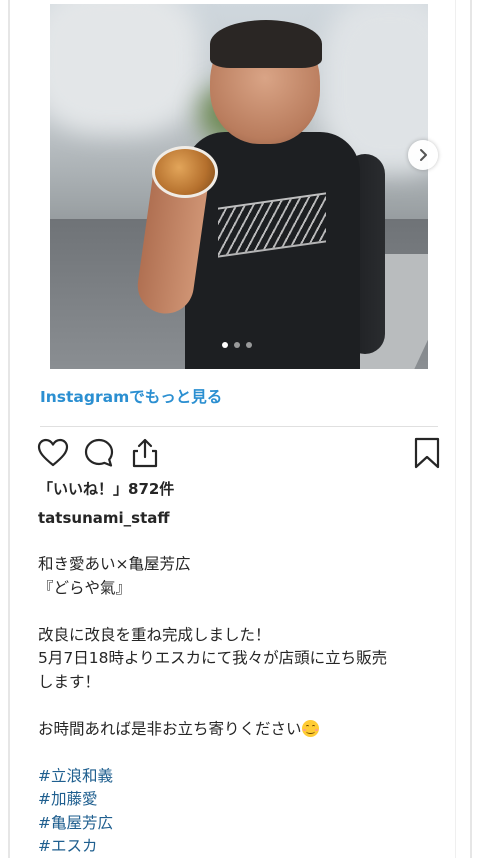  I want to click on save-button, so click(427, 453).